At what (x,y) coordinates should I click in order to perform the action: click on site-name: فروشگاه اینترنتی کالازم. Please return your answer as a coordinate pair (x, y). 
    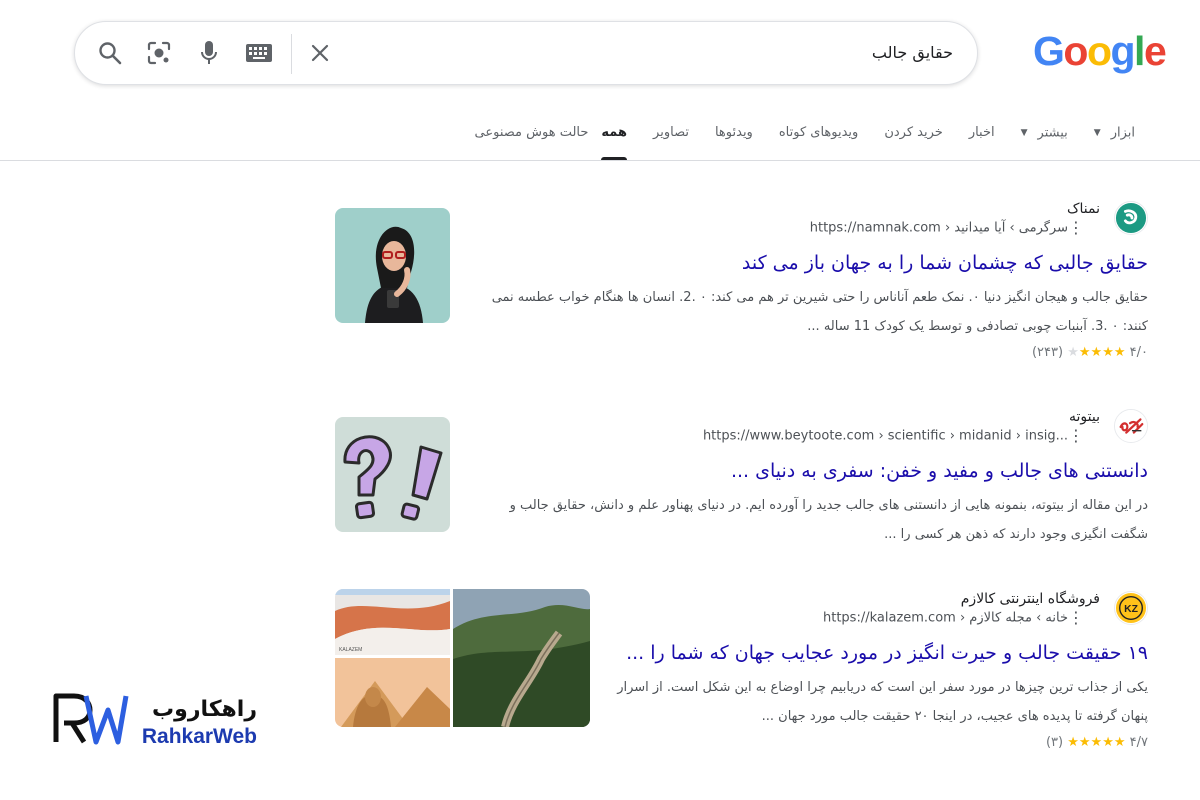
    Looking at the image, I should click on (1030, 598).